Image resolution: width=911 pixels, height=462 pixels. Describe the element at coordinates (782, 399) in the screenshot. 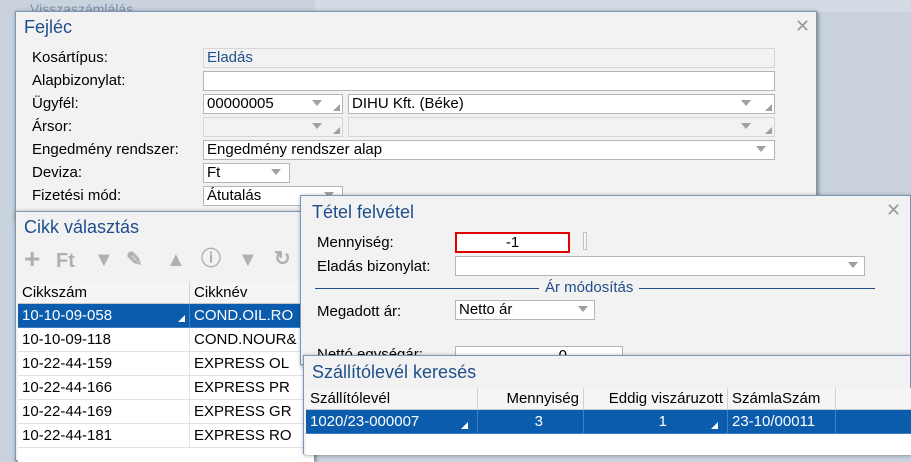

I see `column-header-szamlaszam: SzámlaSzám` at that location.